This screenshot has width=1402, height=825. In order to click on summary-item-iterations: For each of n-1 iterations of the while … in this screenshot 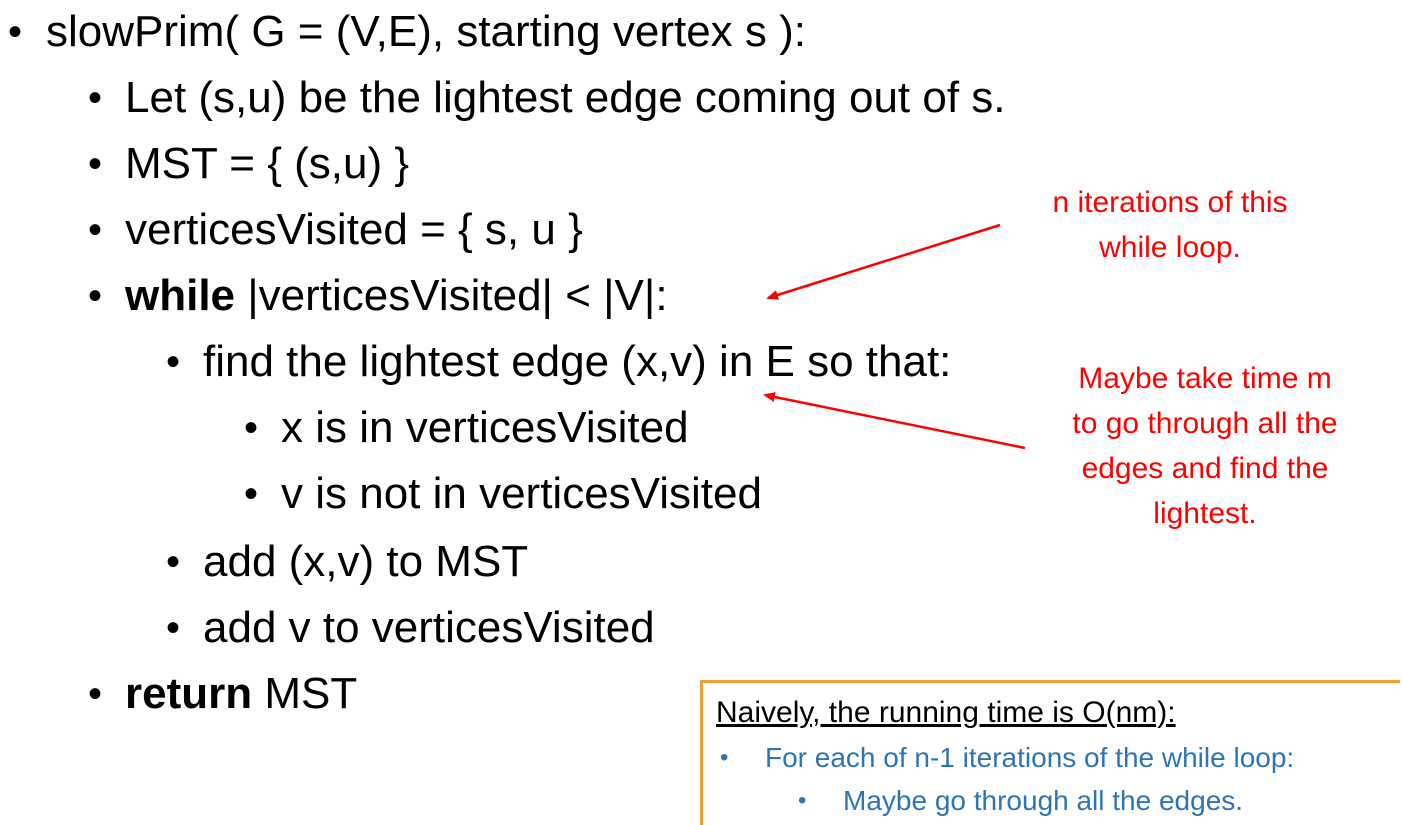, I will do `click(1030, 757)`.